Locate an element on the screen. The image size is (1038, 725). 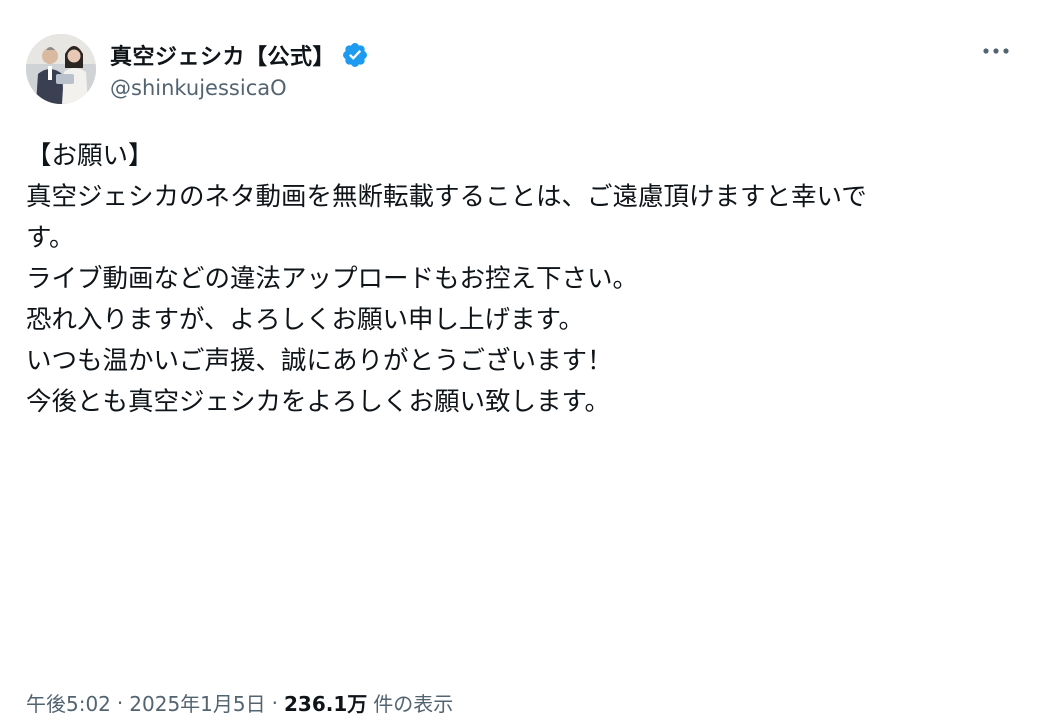
tweet-line: す。 is located at coordinates (50, 238).